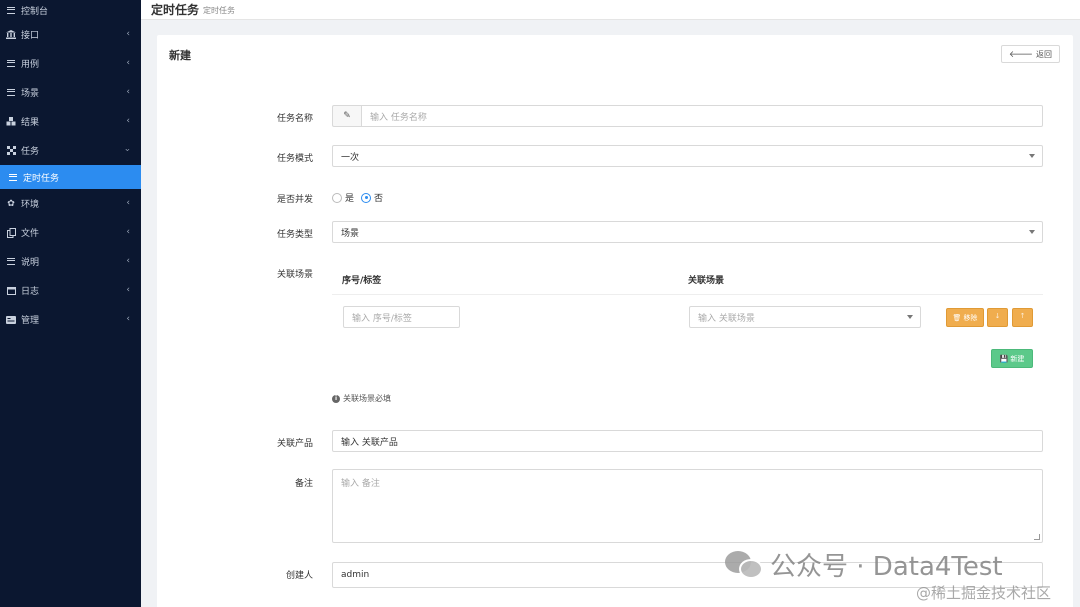  Describe the element at coordinates (369, 442) in the screenshot. I see `related-product-placeholder: 输入 关联产品` at that location.